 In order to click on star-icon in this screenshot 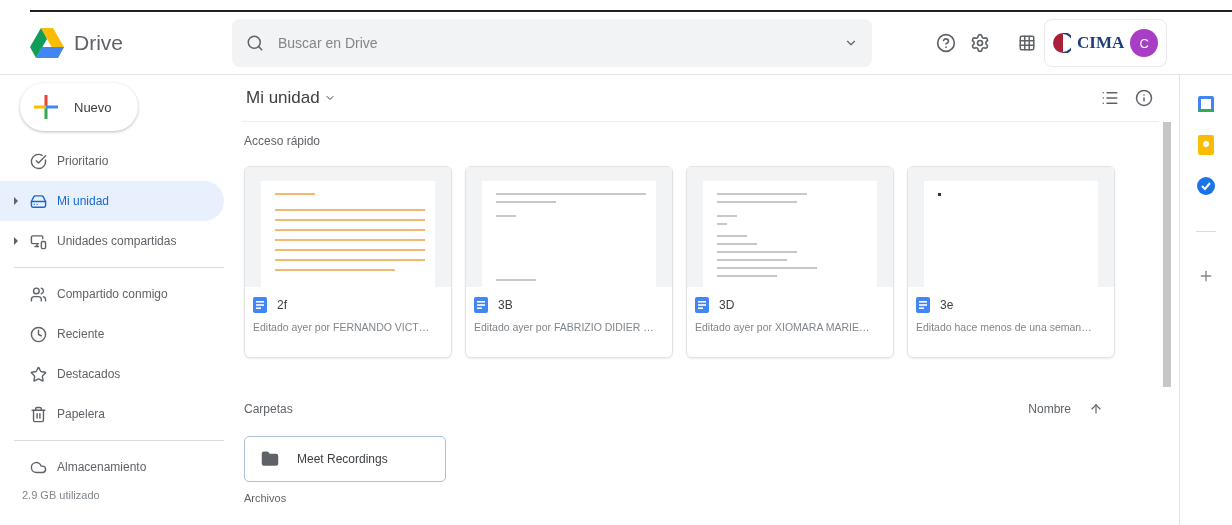, I will do `click(38, 374)`.